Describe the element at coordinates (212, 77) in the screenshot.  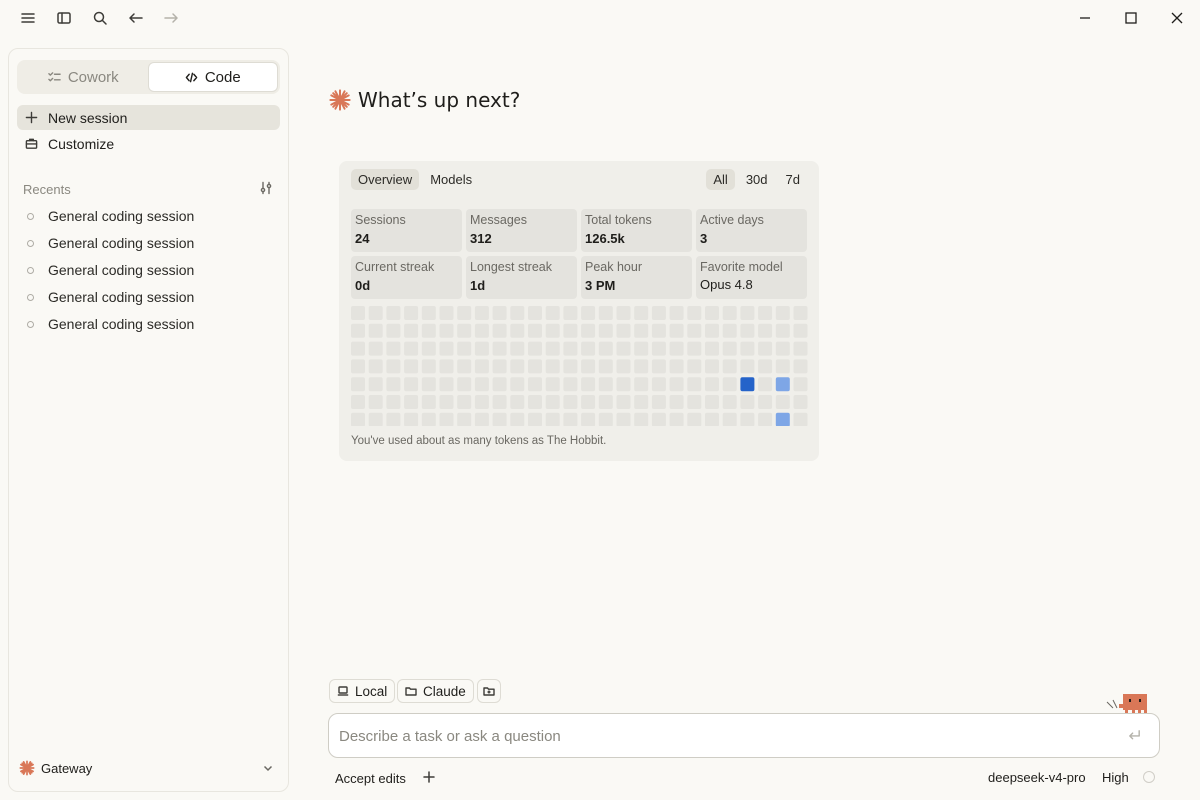
I see `mode-code-button: Code` at that location.